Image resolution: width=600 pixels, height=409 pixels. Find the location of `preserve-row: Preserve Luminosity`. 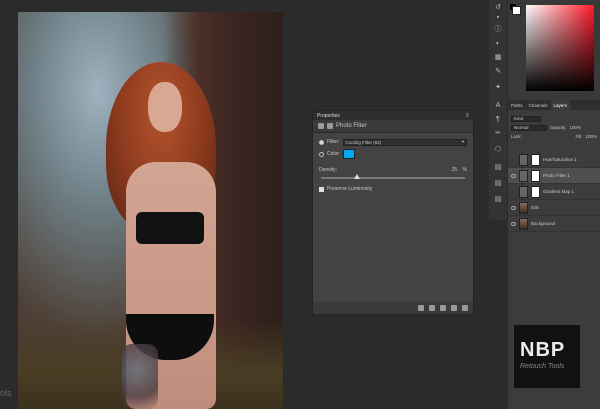

preserve-row: Preserve Luminosity is located at coordinates (393, 189).